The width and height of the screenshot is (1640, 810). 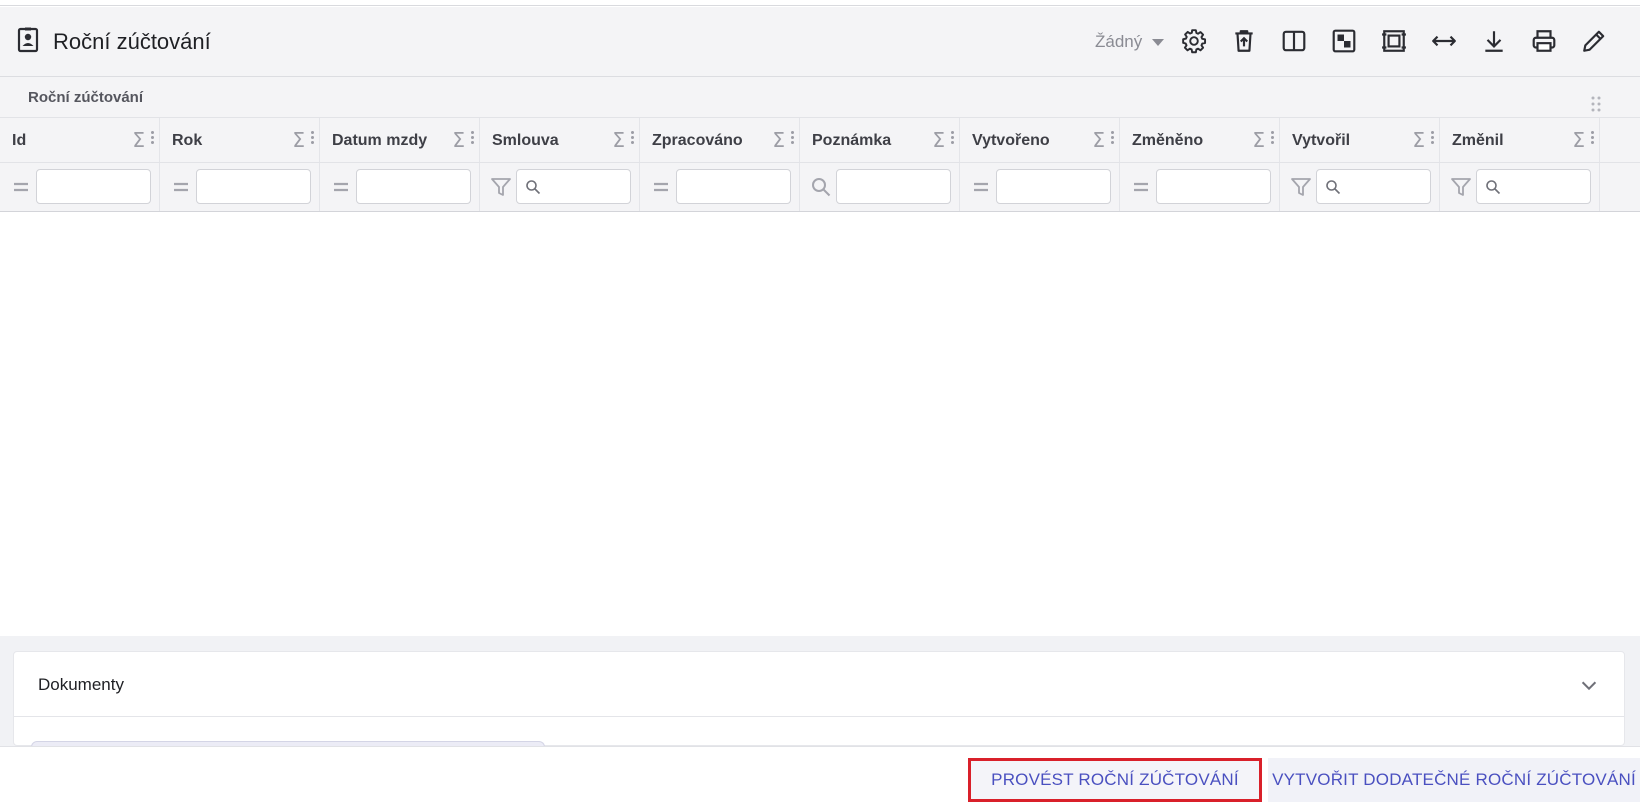 What do you see at coordinates (560, 140) in the screenshot?
I see `column-header: Smlouva Σ` at bounding box center [560, 140].